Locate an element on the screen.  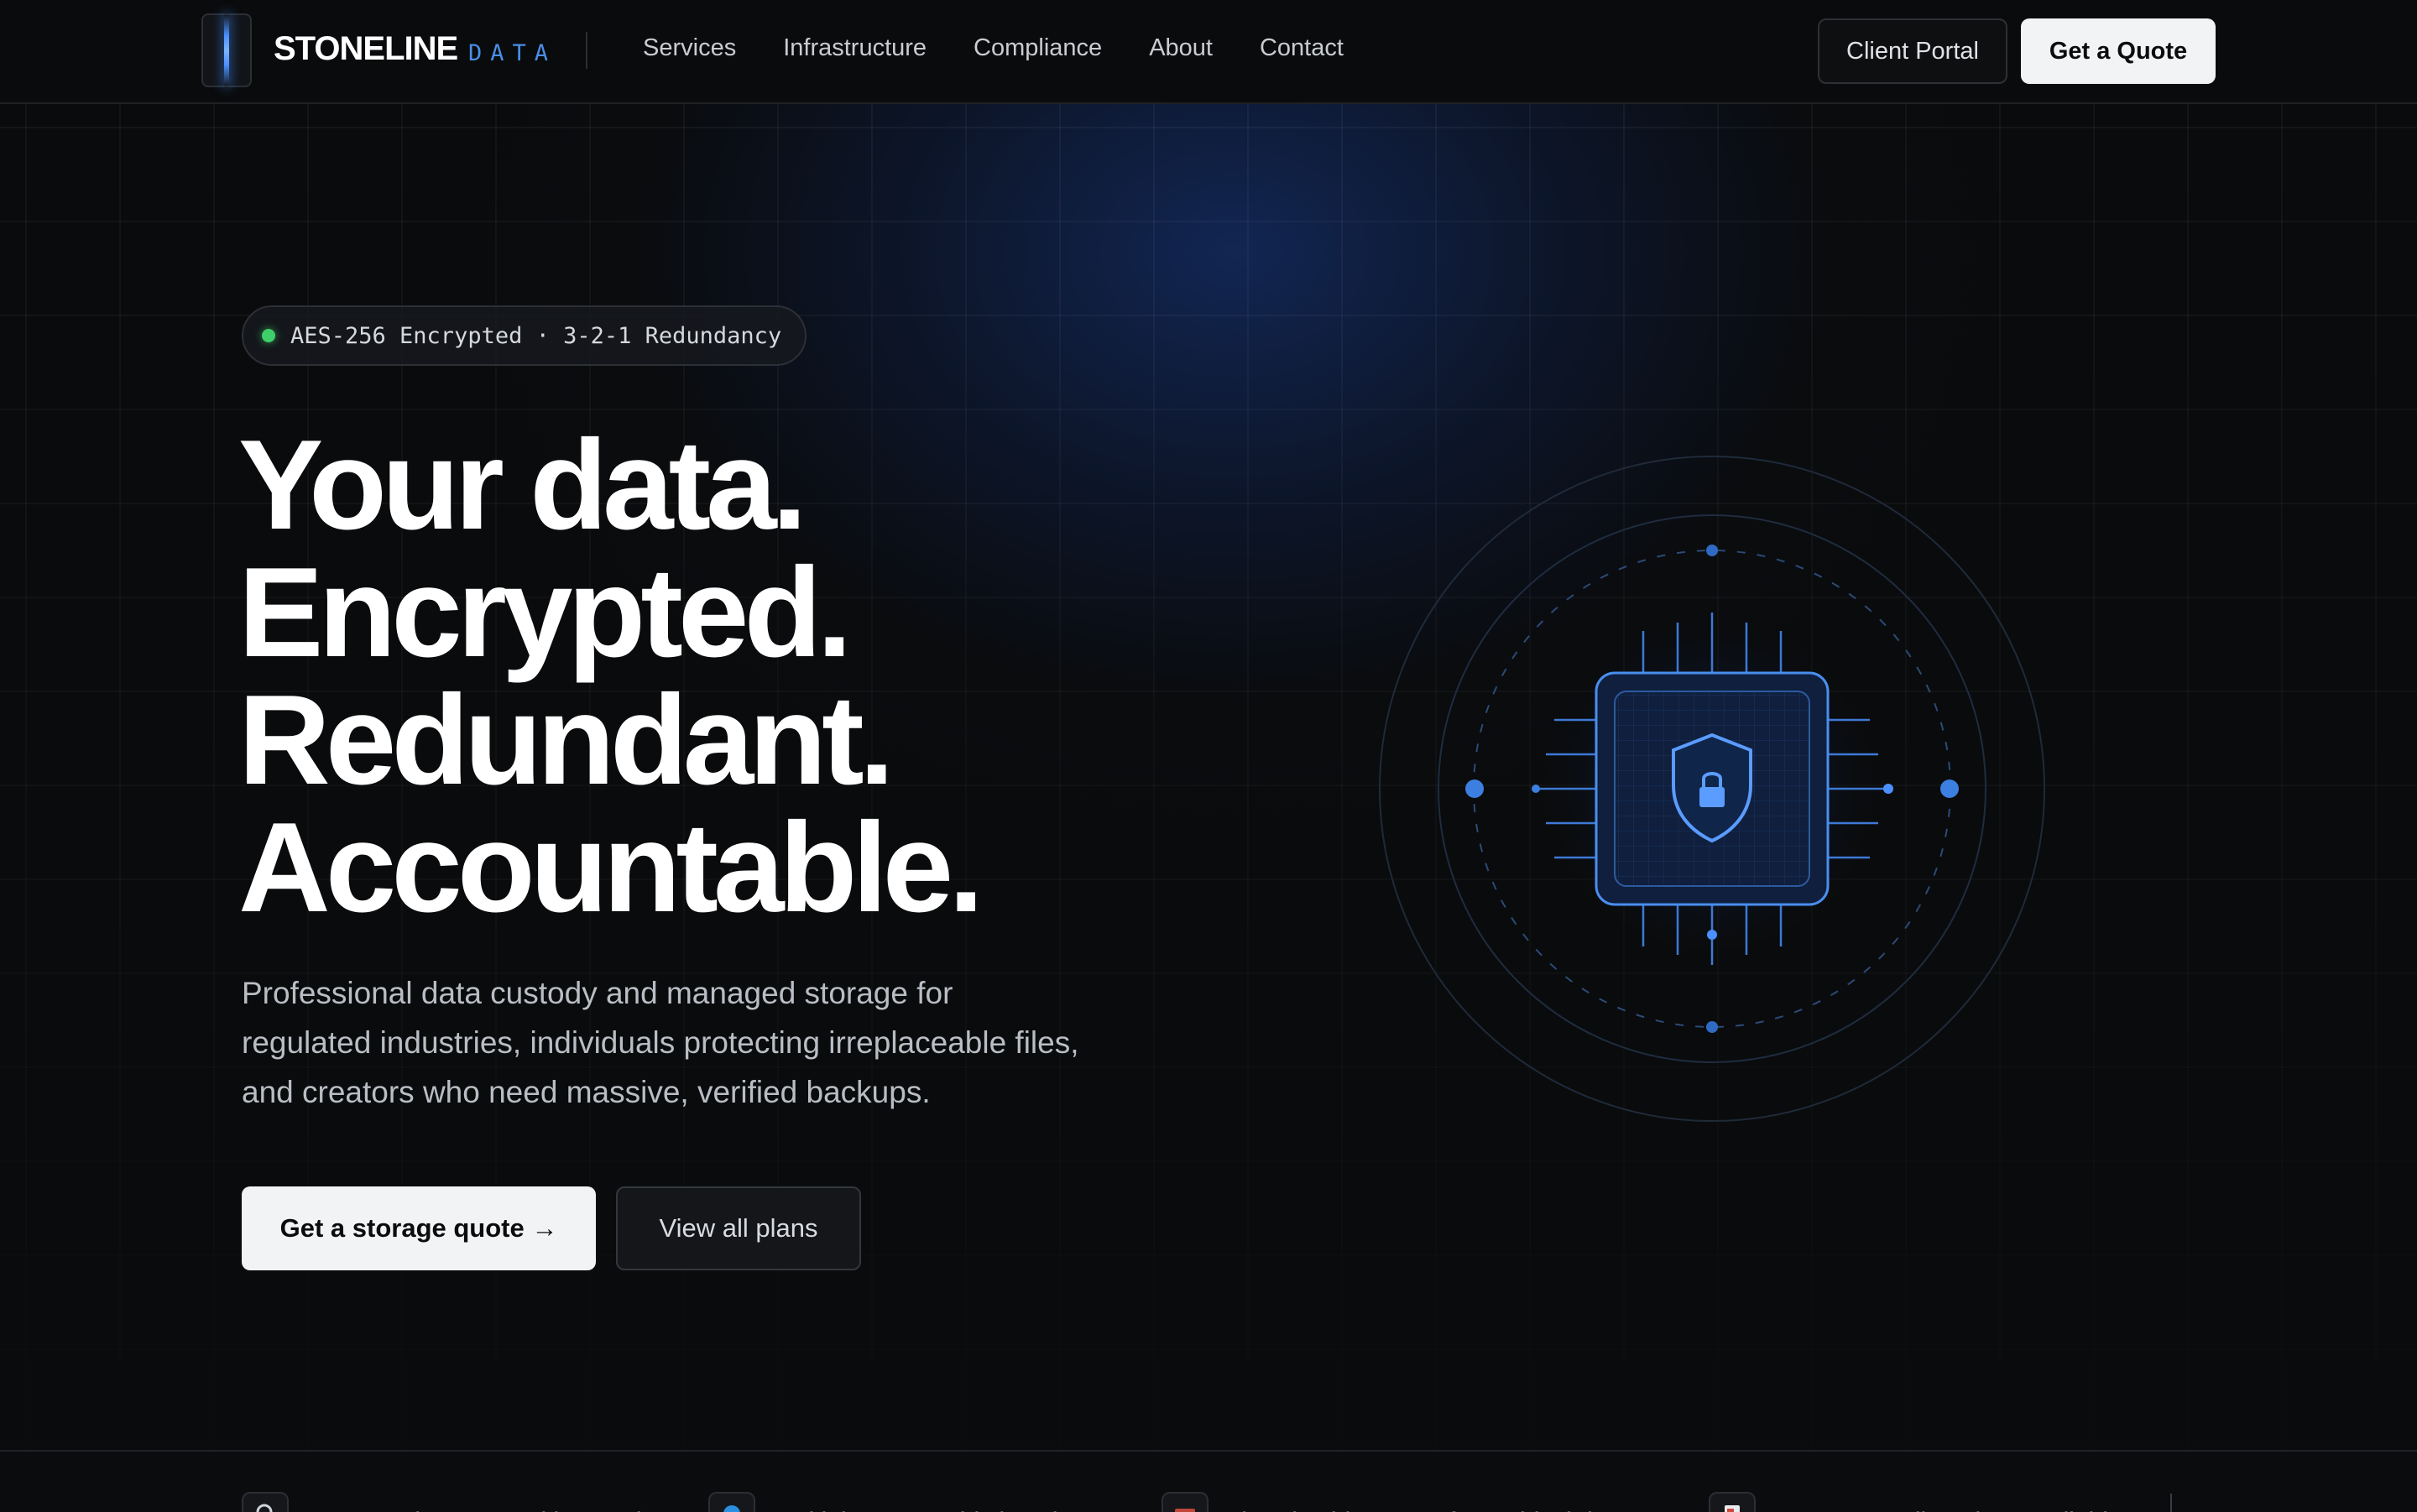
logo-subtext: DATA is located at coordinates (512, 53).